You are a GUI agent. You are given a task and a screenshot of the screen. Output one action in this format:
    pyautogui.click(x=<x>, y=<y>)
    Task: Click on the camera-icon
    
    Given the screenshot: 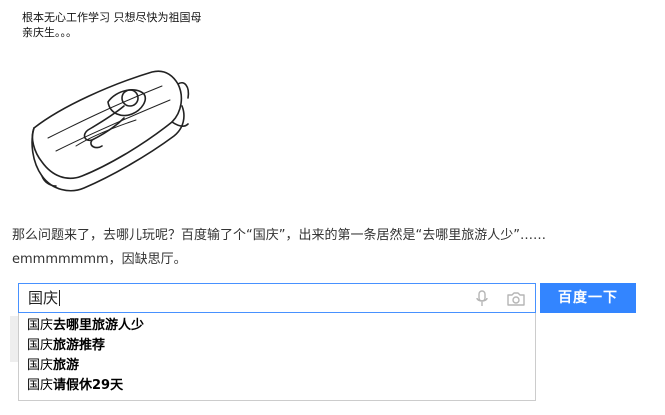 What is the action you would take?
    pyautogui.click(x=516, y=299)
    